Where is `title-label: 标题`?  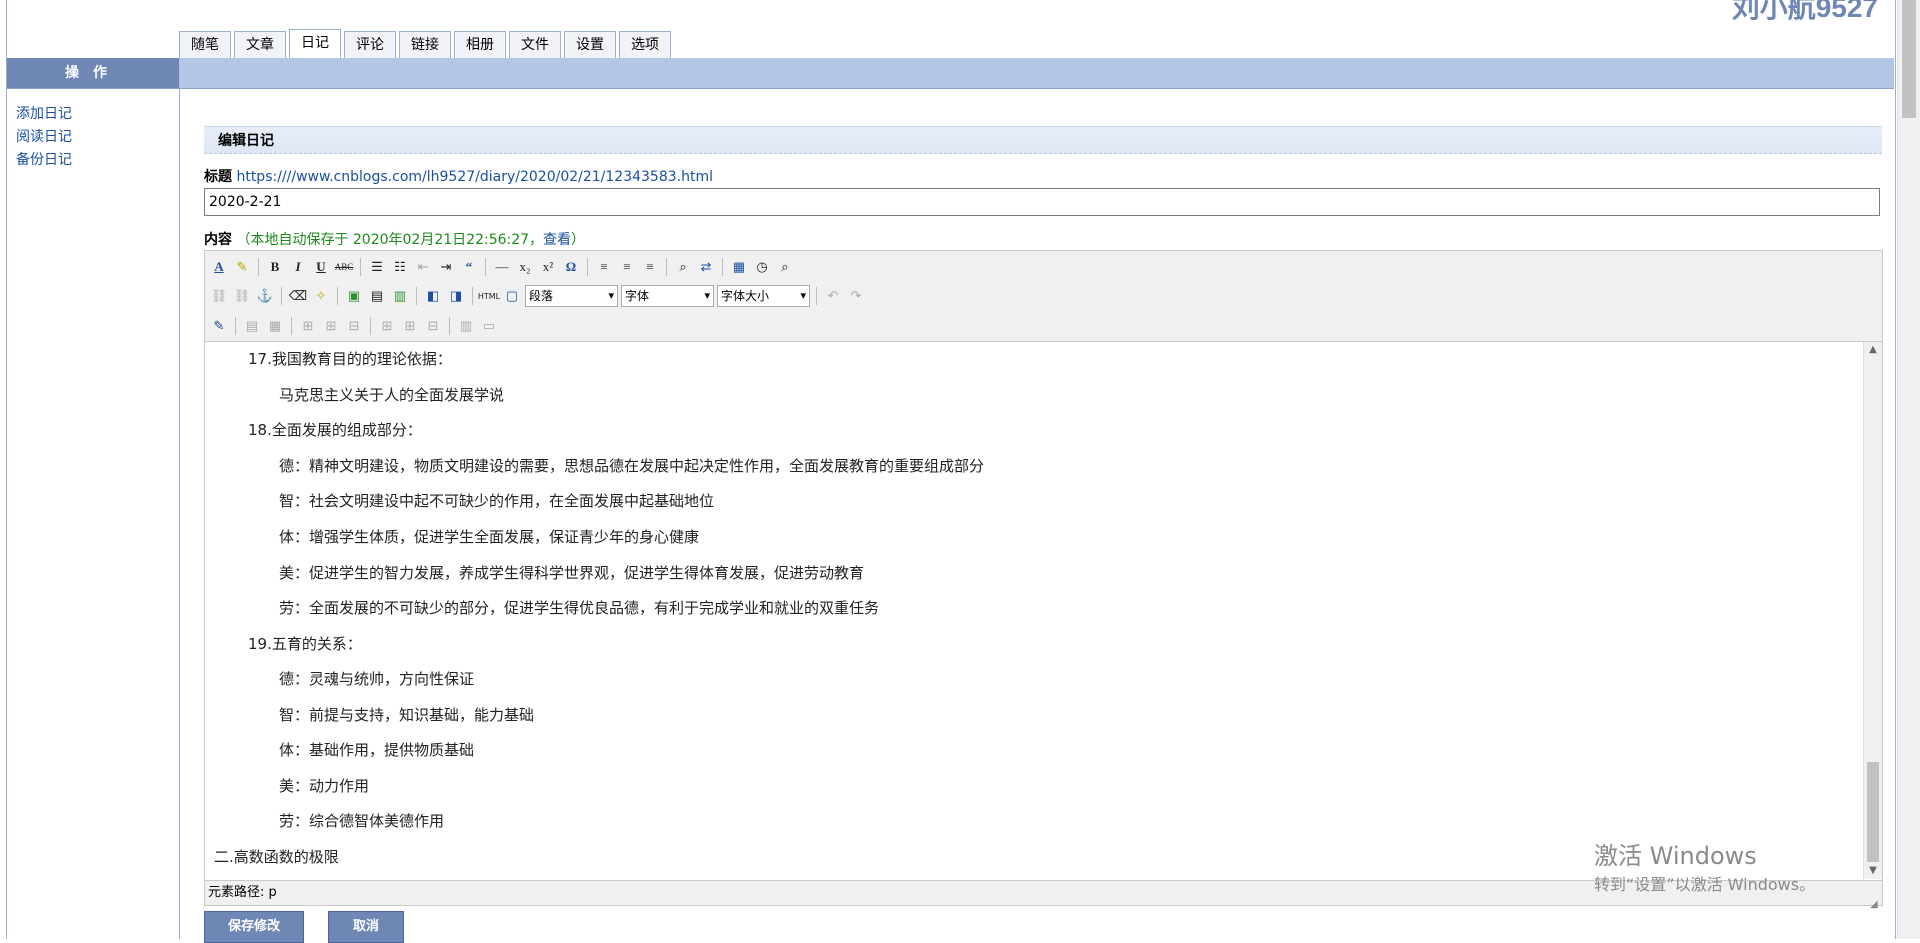
title-label: 标题 is located at coordinates (218, 177).